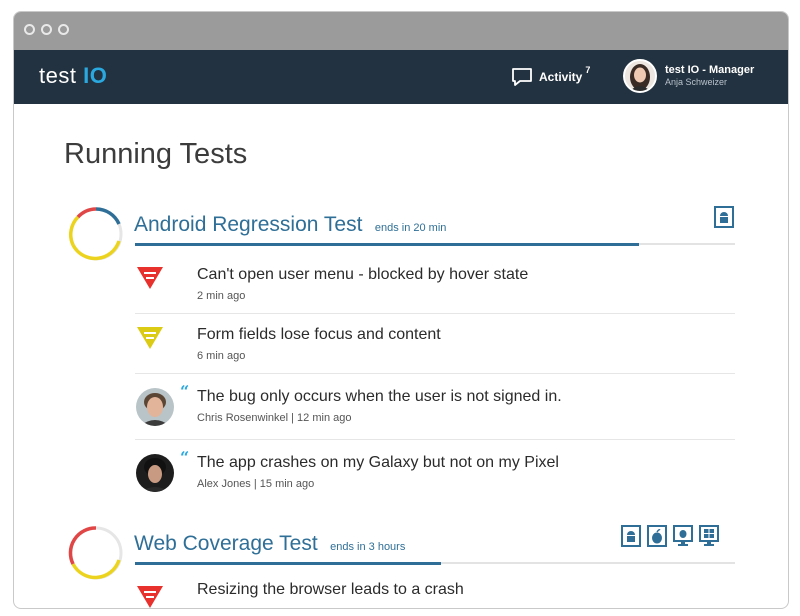 The width and height of the screenshot is (800, 616). What do you see at coordinates (522, 77) in the screenshot?
I see `speech-bubble-icon` at bounding box center [522, 77].